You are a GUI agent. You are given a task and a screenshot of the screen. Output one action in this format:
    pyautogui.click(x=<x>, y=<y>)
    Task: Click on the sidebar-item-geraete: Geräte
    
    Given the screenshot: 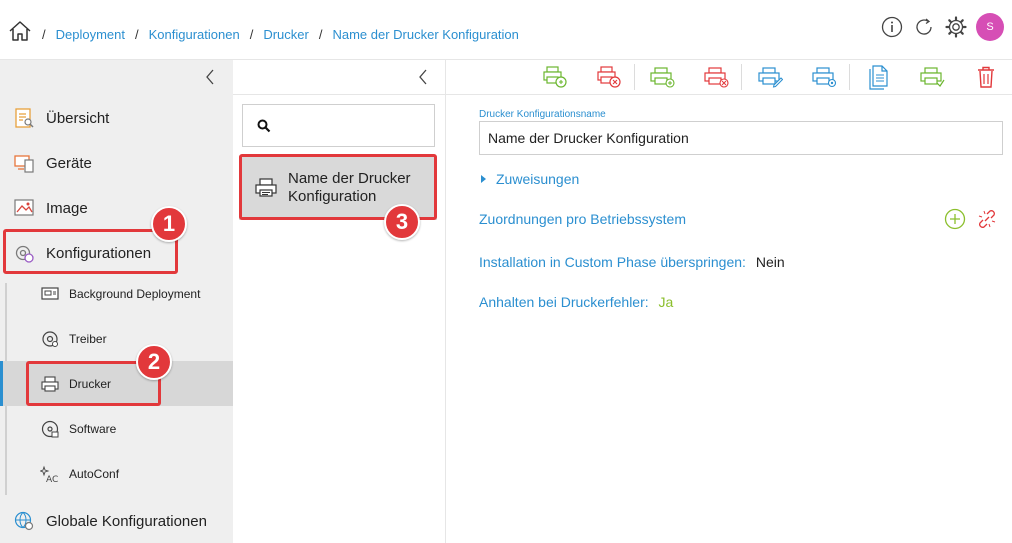 What is the action you would take?
    pyautogui.click(x=116, y=163)
    